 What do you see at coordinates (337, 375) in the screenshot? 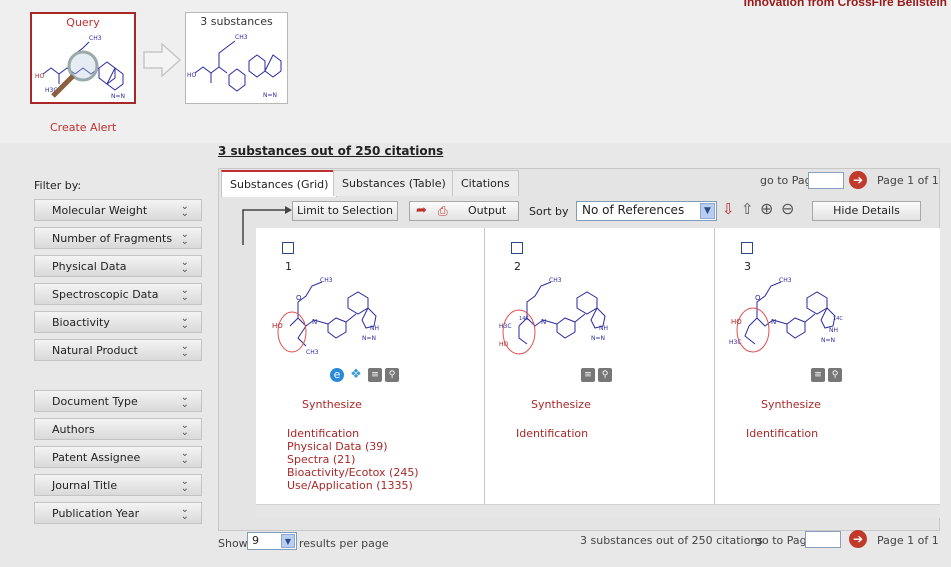
I see `internet-explorer-icon: e` at bounding box center [337, 375].